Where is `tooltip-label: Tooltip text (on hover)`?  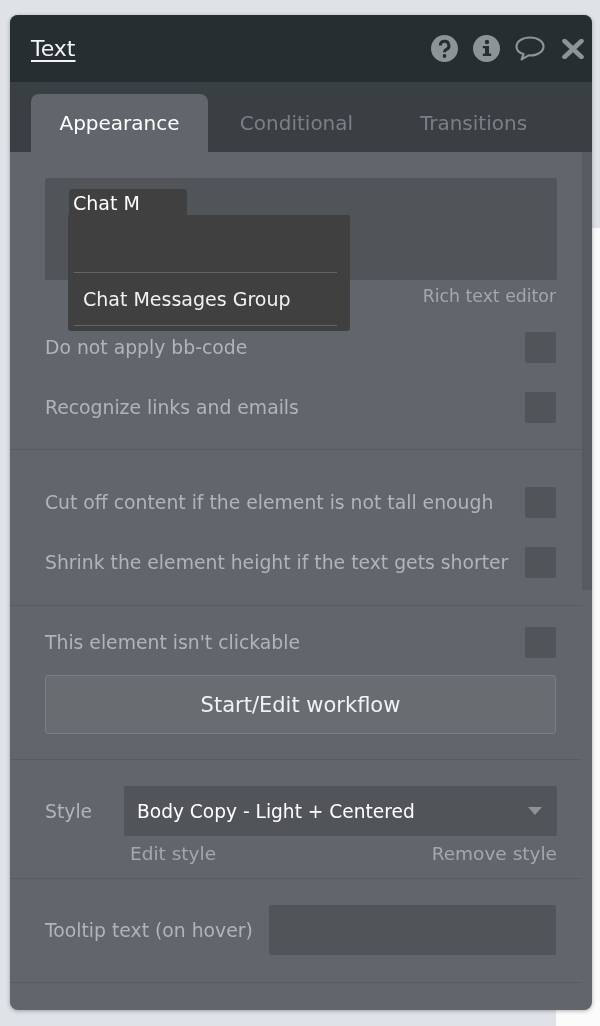
tooltip-label: Tooltip text (on hover) is located at coordinates (149, 930).